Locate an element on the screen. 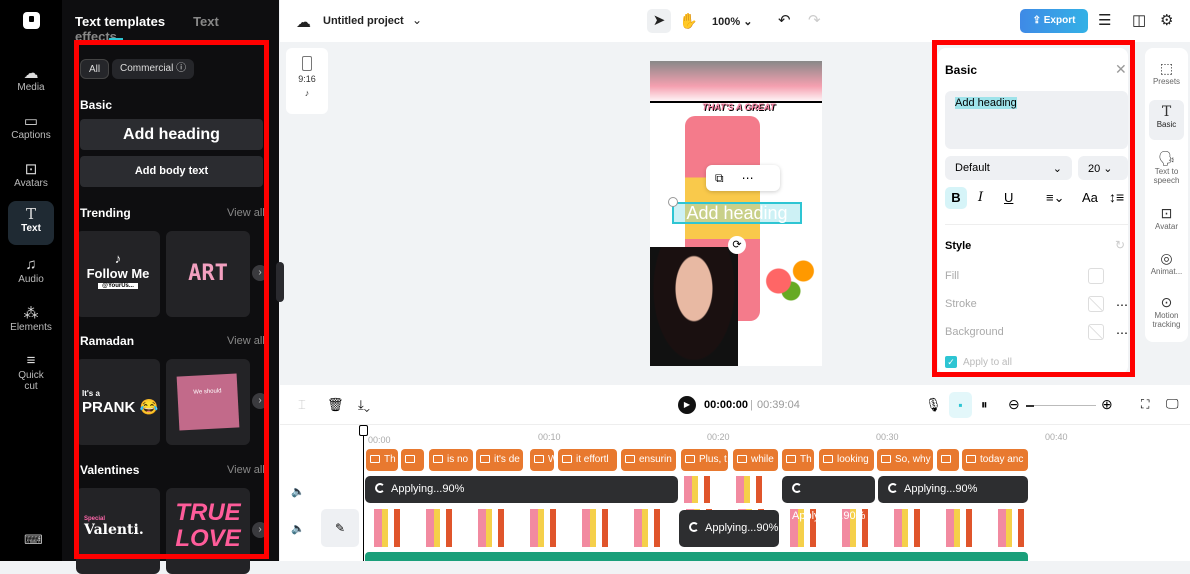  export-button: ⇪ Export is located at coordinates (1054, 21).